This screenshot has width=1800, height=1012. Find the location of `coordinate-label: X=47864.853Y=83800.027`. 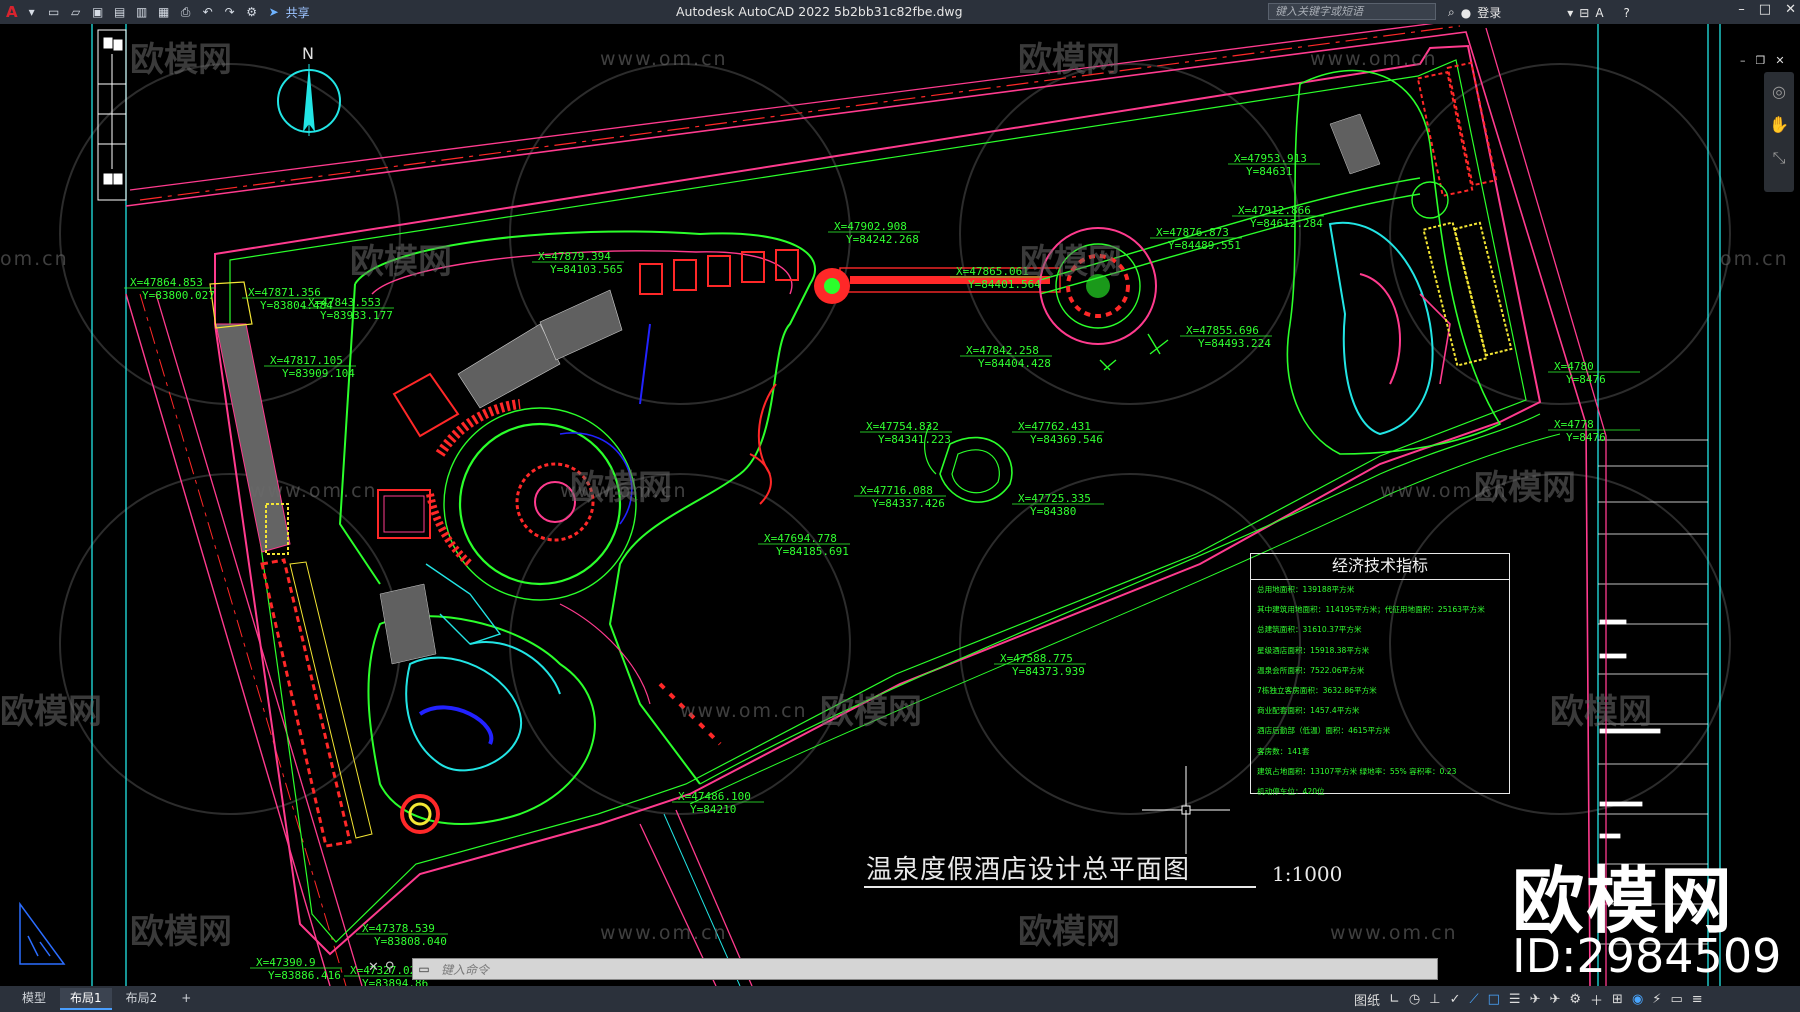

coordinate-label: X=47864.853Y=83800.027 is located at coordinates (170, 289).